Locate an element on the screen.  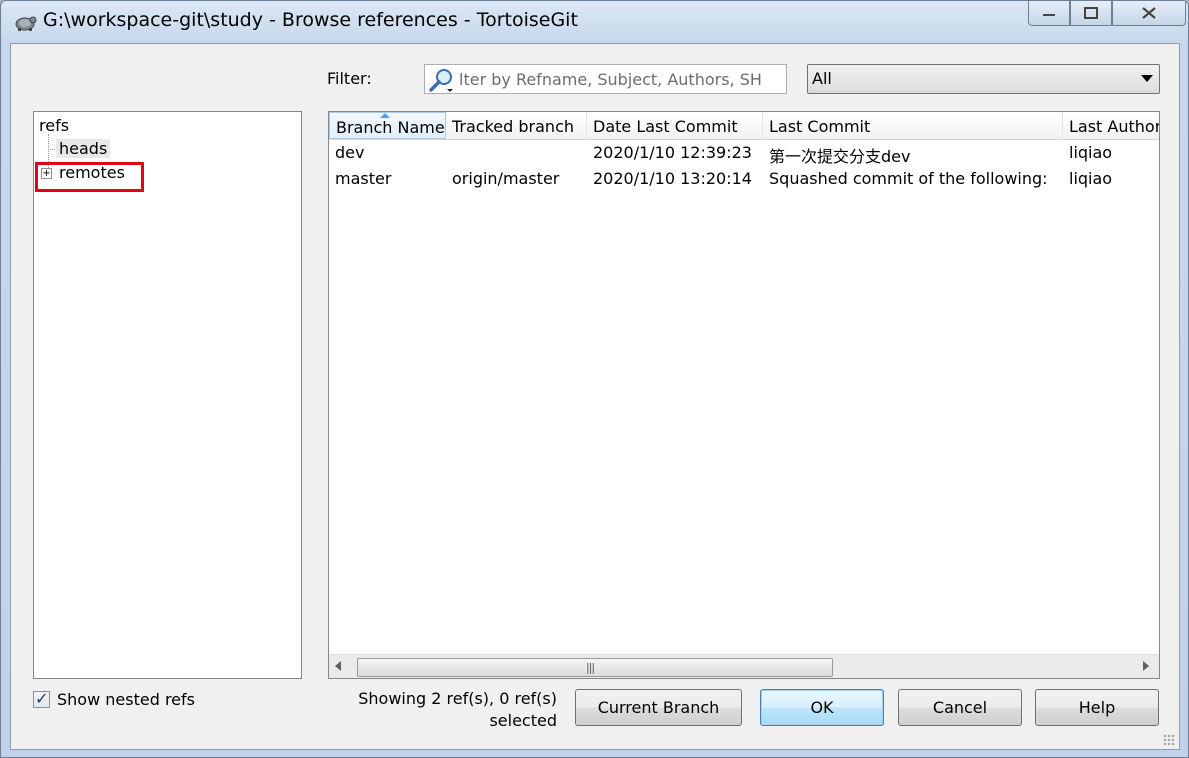
column-header-label: Tracked branch is located at coordinates (513, 126).